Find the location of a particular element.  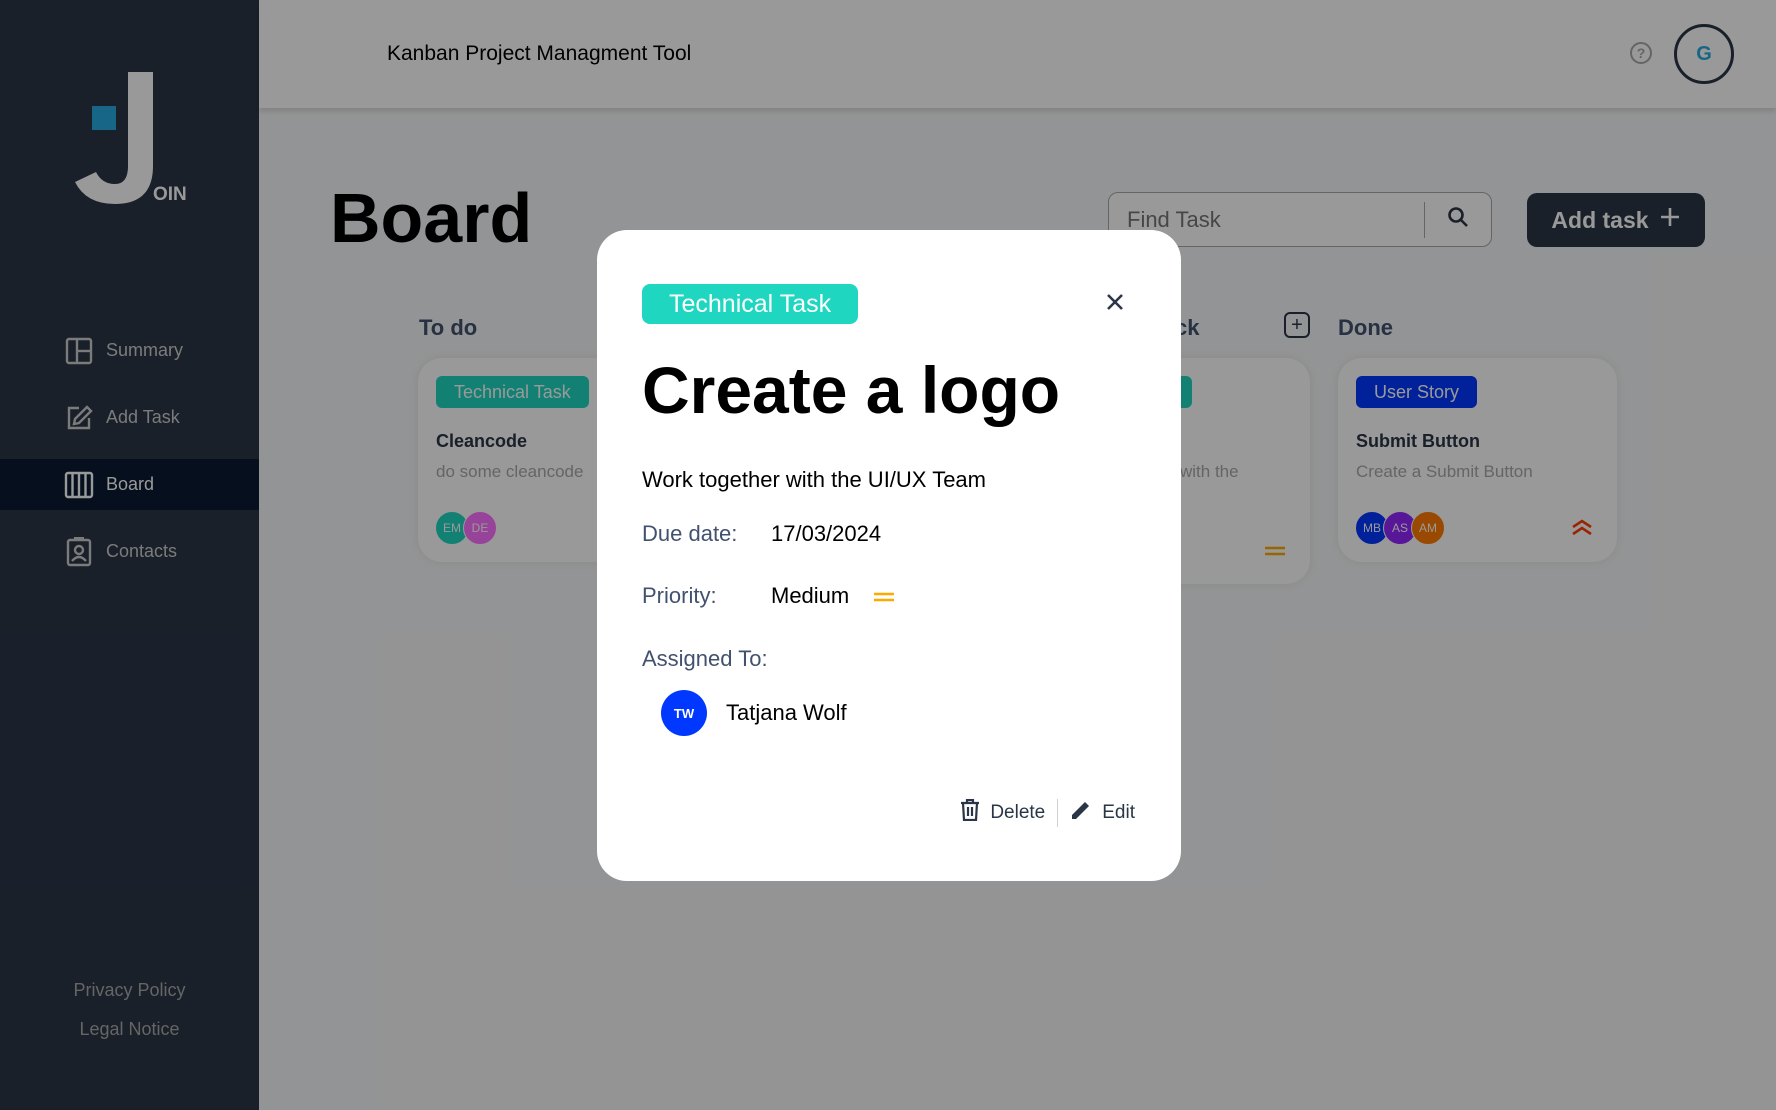

assignee-name: Tatjana Wolf is located at coordinates (786, 712).